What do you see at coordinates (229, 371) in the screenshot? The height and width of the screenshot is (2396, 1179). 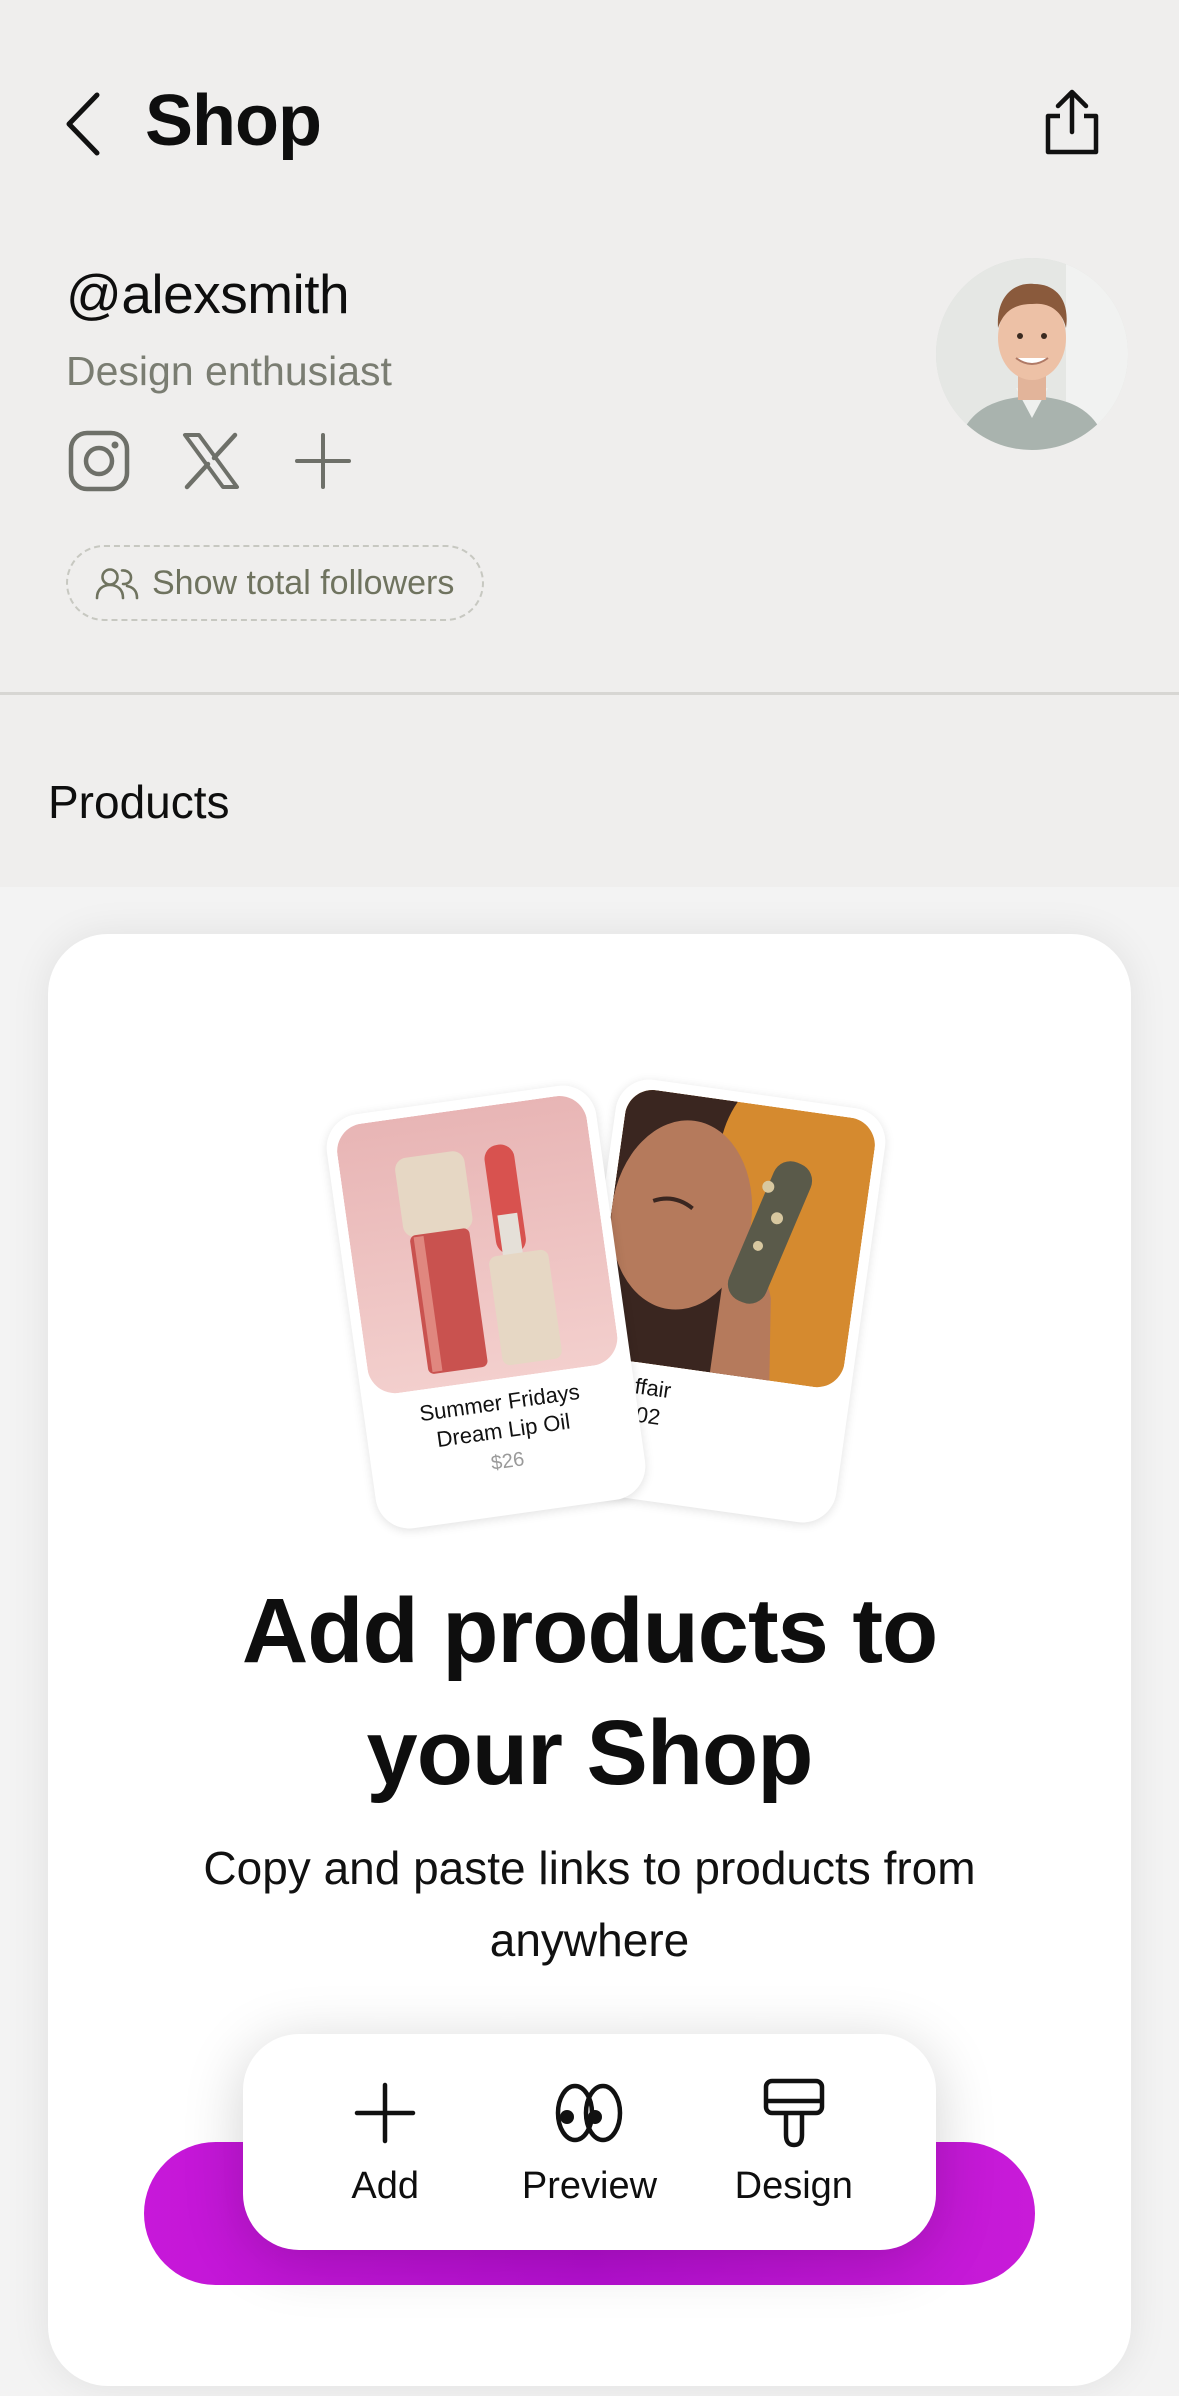 I see `profile-bio: Design enthusiast` at bounding box center [229, 371].